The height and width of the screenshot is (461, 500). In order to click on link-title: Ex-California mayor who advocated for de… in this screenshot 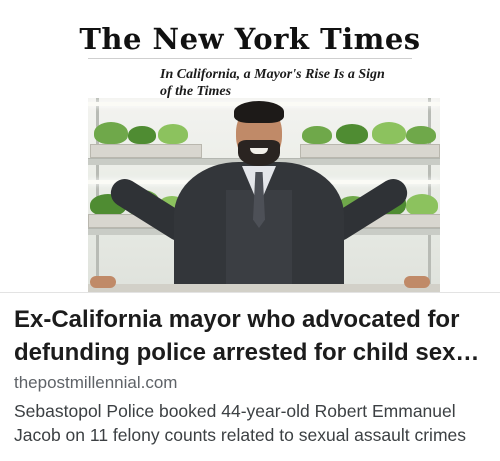, I will do `click(253, 336)`.